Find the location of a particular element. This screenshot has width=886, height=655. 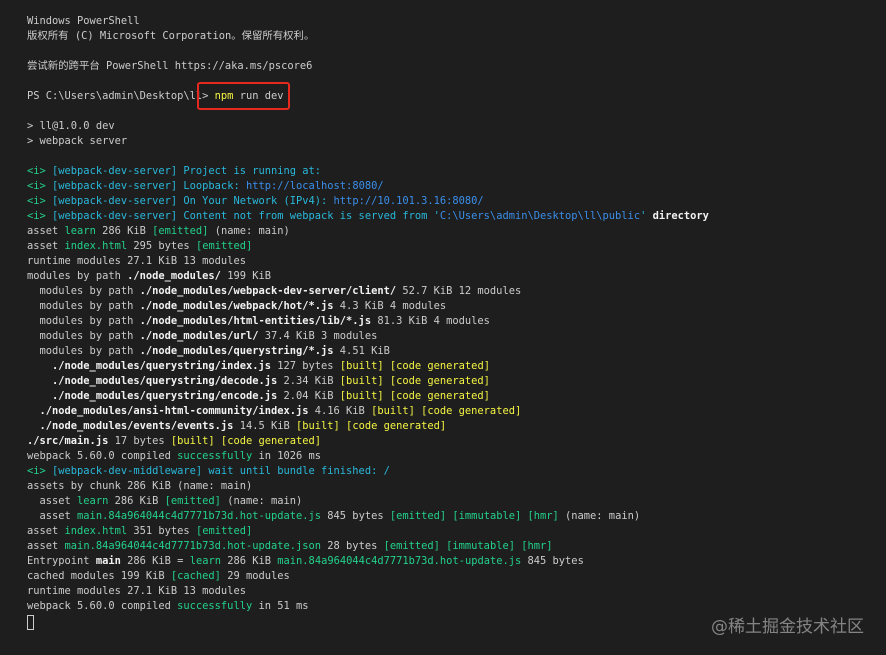

terminal-text-segment: 295 bytes is located at coordinates (161, 246).